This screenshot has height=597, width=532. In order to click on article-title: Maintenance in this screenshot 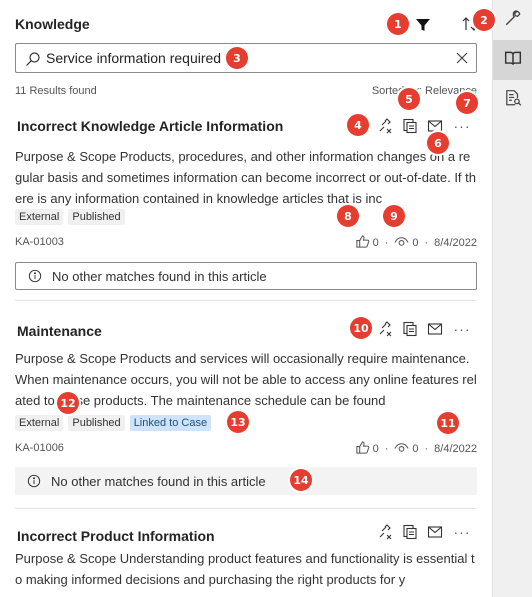, I will do `click(59, 331)`.